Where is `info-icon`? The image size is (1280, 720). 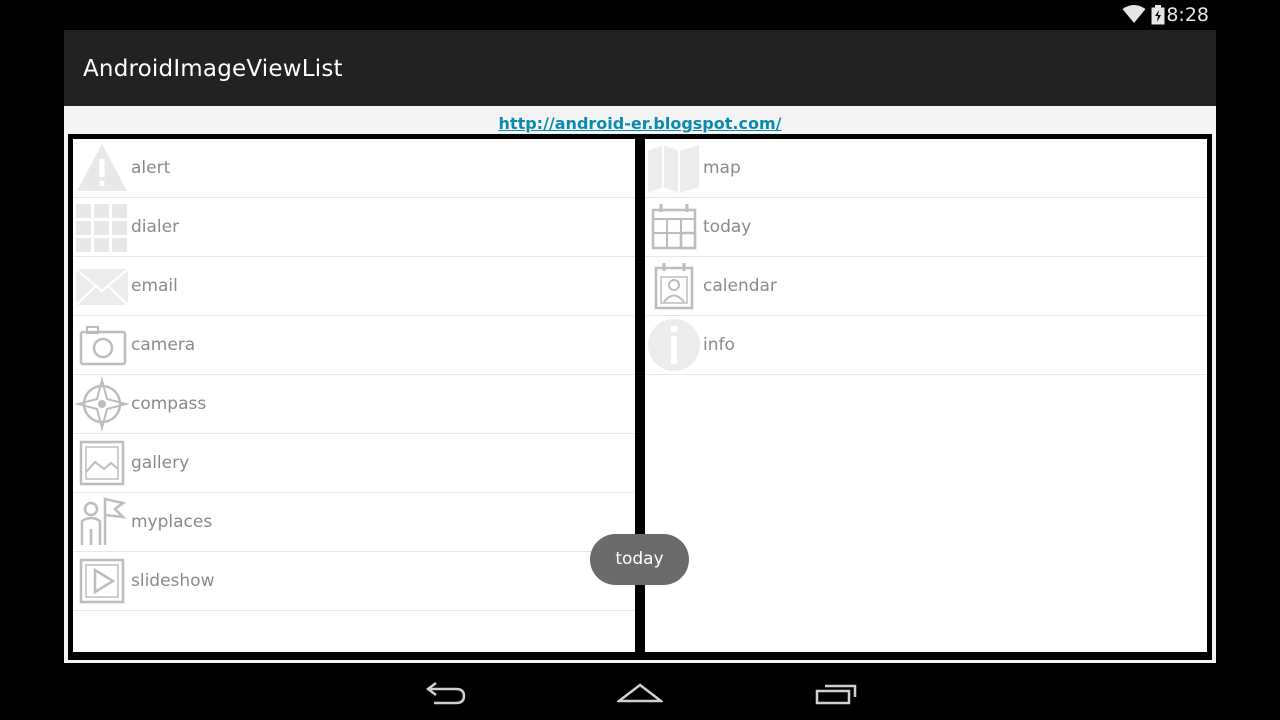 info-icon is located at coordinates (674, 345).